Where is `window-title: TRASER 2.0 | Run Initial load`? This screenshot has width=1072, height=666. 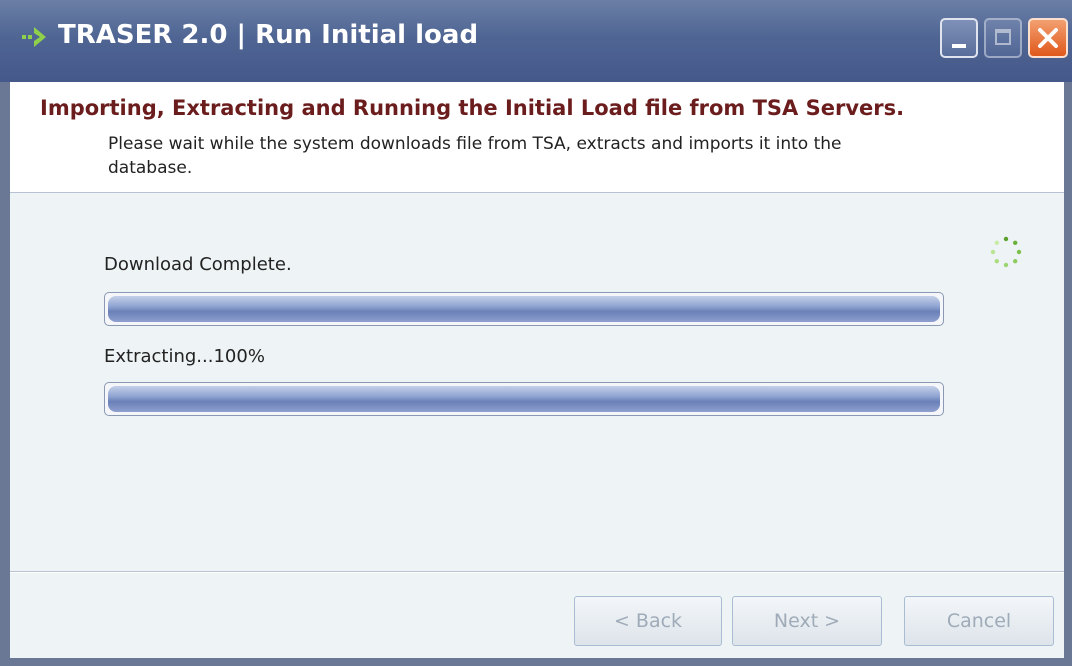 window-title: TRASER 2.0 | Run Initial load is located at coordinates (268, 35).